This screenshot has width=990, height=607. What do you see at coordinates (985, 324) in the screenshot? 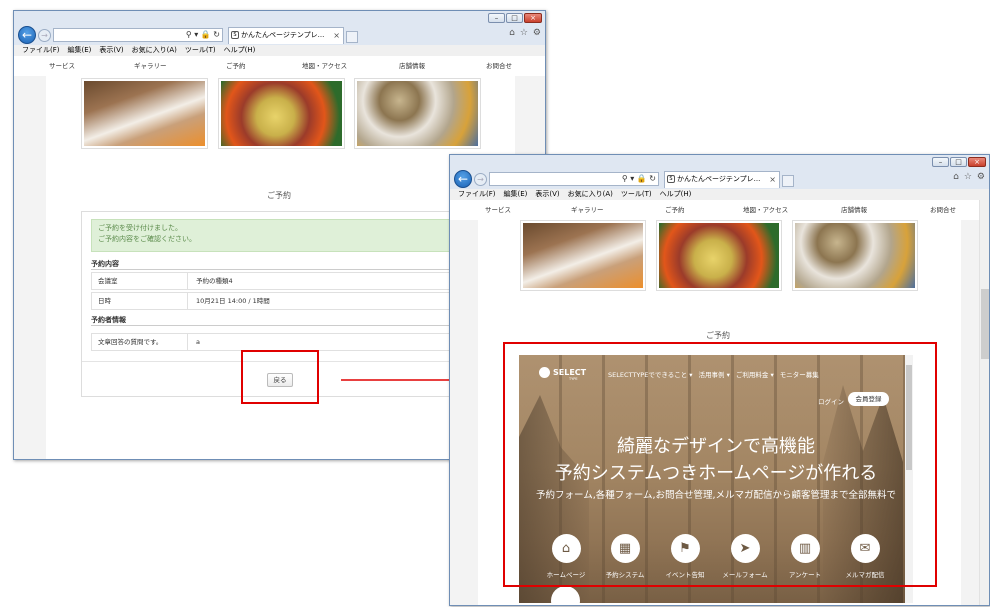
I see `scrollbar-thumb` at bounding box center [985, 324].